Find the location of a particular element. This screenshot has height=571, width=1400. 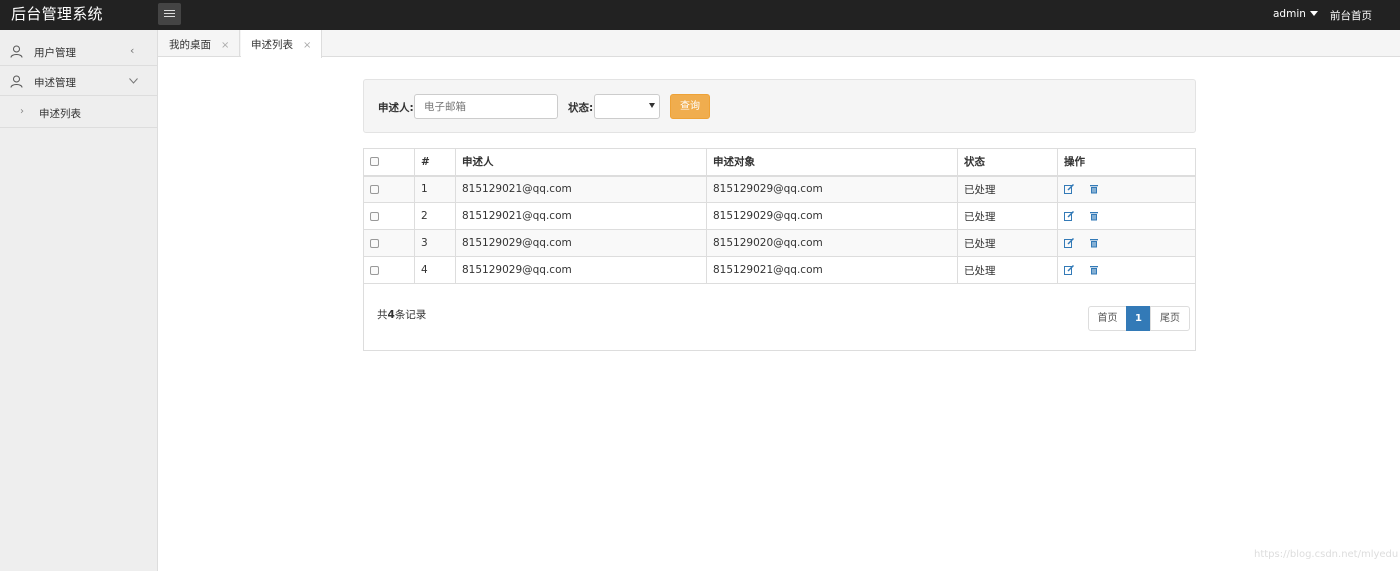

sidebar-subitem-appeal-list: › 申述列表 is located at coordinates (79, 113).